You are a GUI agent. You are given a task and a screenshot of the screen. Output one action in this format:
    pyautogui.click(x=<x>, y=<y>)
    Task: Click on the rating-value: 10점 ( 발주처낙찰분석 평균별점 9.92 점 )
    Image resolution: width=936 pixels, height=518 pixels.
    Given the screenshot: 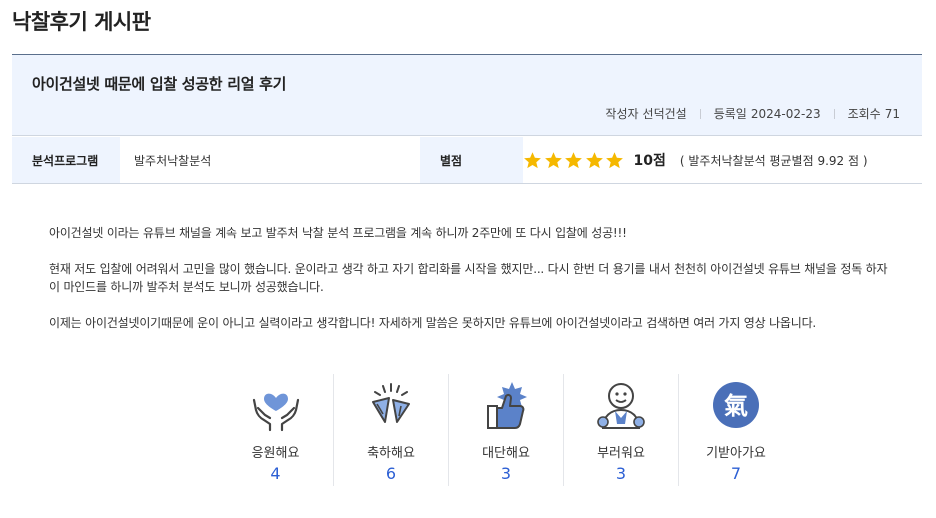 What is the action you would take?
    pyautogui.click(x=722, y=160)
    